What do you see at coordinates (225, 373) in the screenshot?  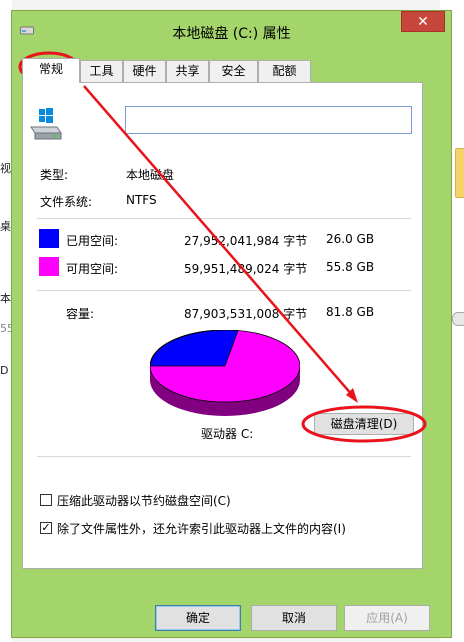 I see `disk-usage-pie` at bounding box center [225, 373].